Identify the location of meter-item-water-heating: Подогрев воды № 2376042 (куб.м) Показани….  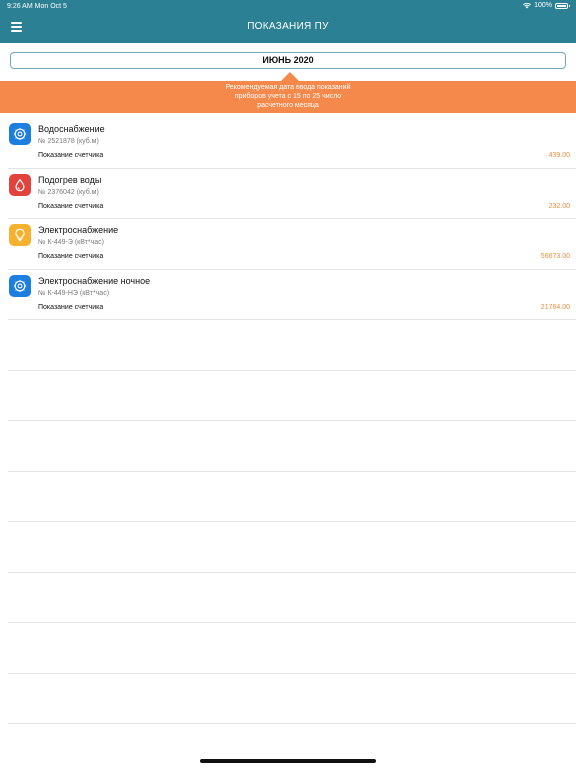
(288, 194).